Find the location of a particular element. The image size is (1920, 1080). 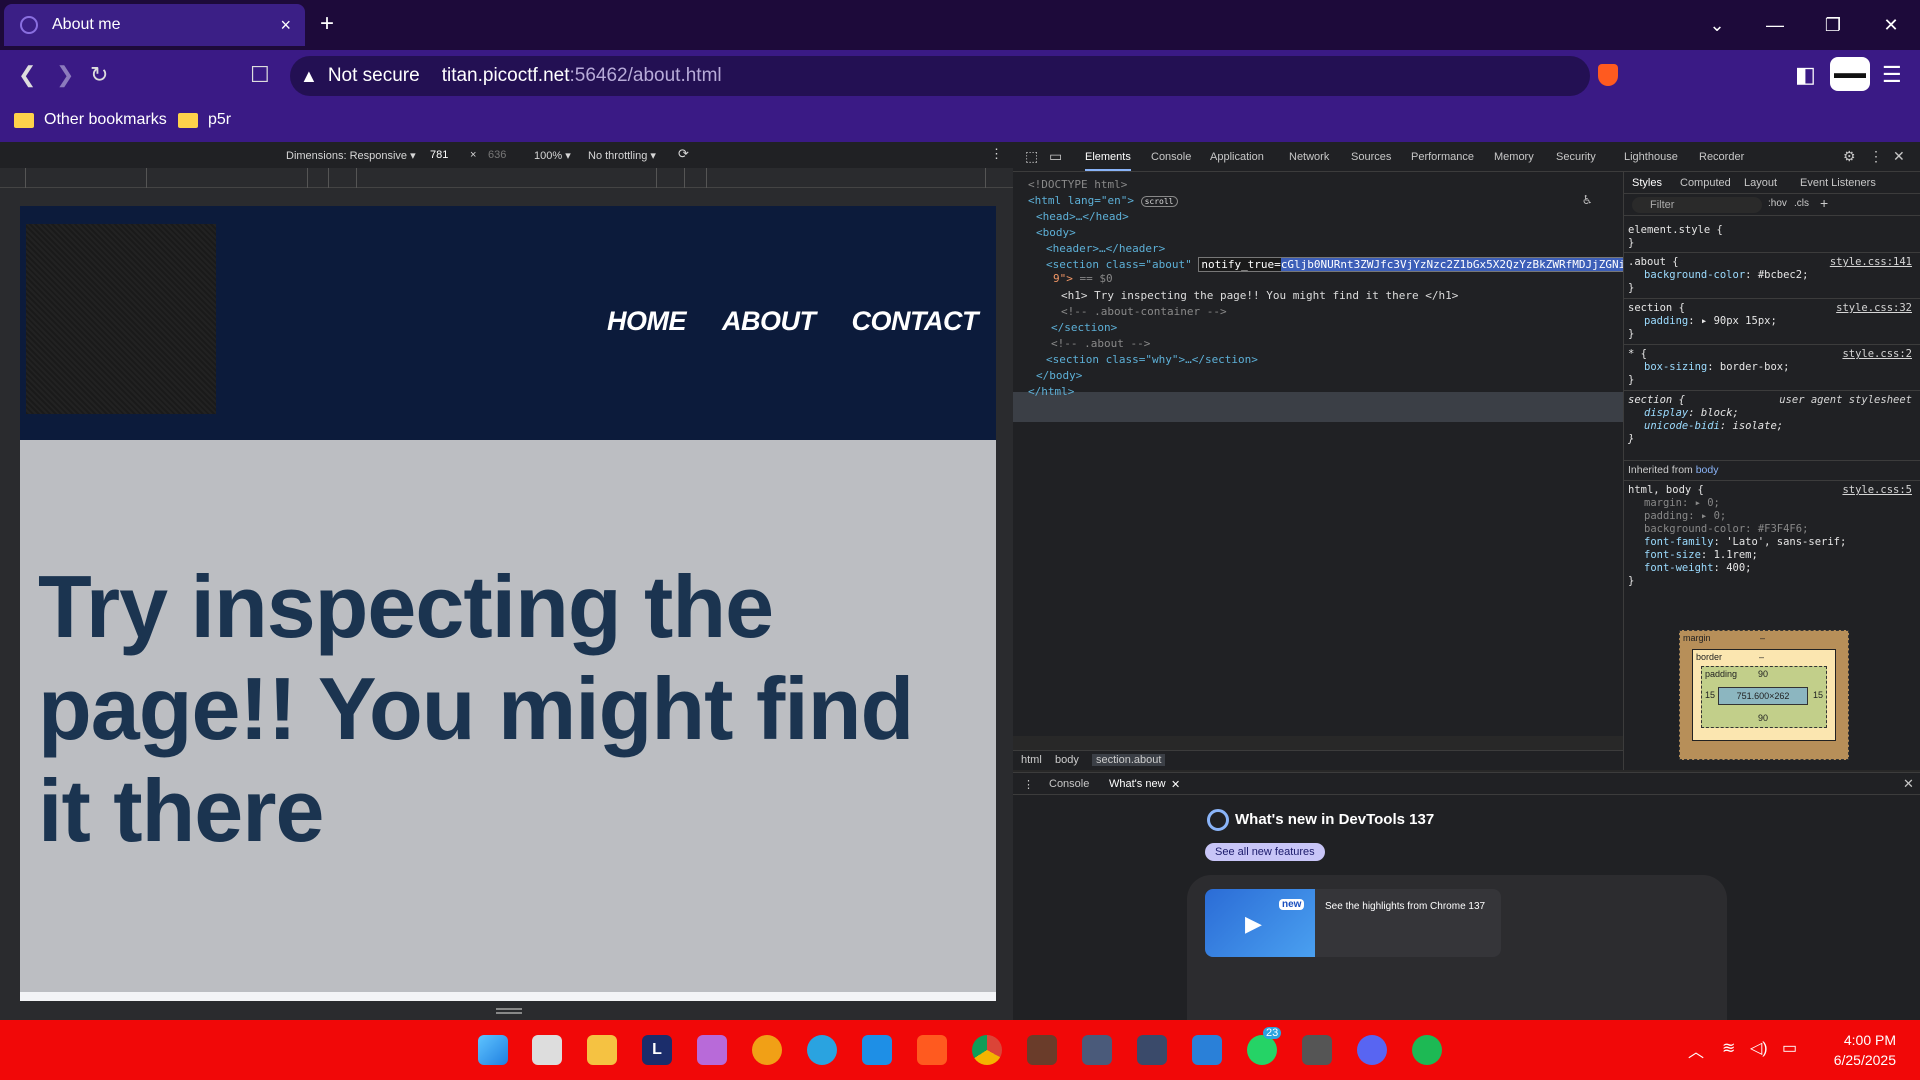

video-thumbnail: ▶ new is located at coordinates (1260, 923).